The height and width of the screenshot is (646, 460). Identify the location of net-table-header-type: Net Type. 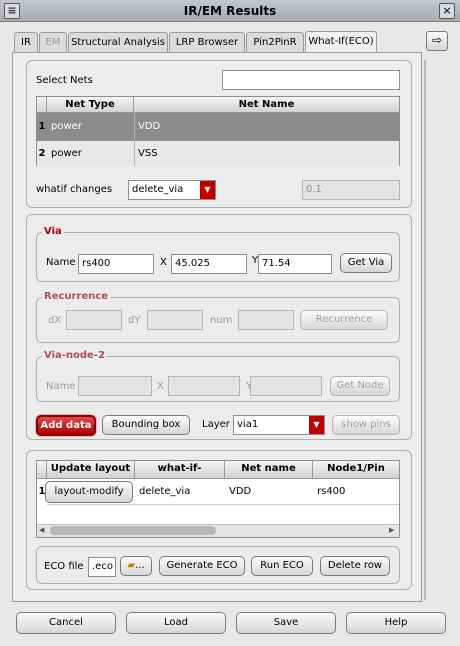
(90, 105).